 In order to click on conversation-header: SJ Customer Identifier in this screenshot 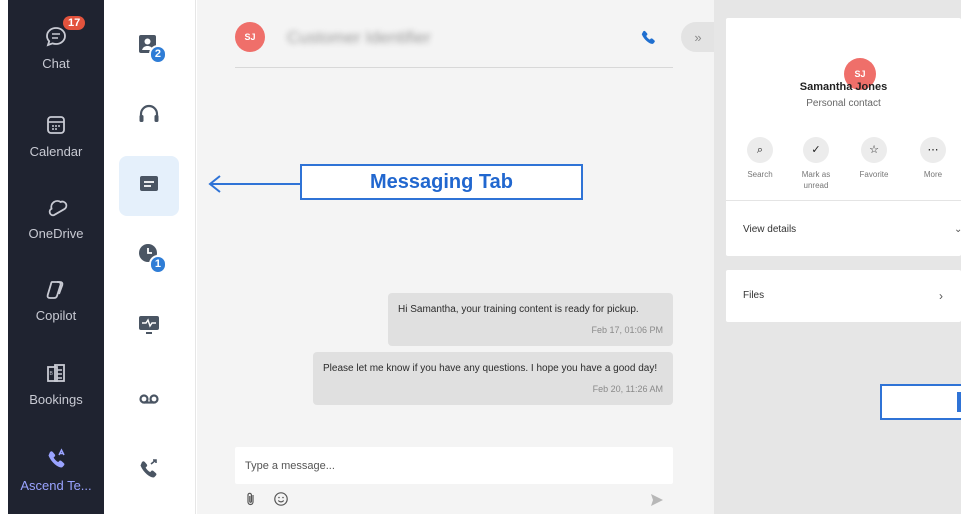, I will do `click(454, 34)`.